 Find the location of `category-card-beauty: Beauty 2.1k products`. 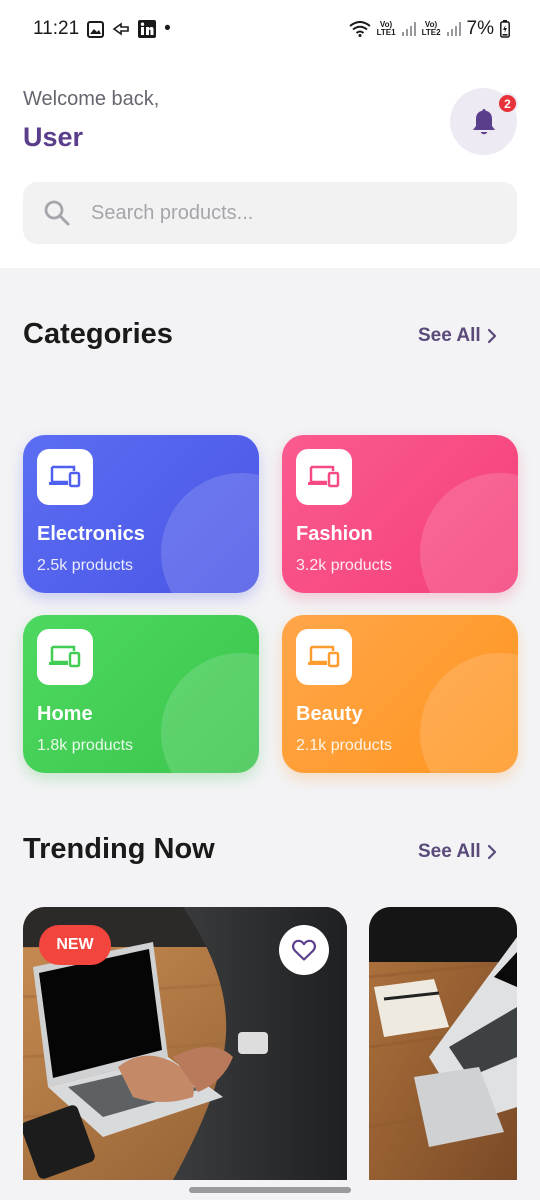

category-card-beauty: Beauty 2.1k products is located at coordinates (400, 694).